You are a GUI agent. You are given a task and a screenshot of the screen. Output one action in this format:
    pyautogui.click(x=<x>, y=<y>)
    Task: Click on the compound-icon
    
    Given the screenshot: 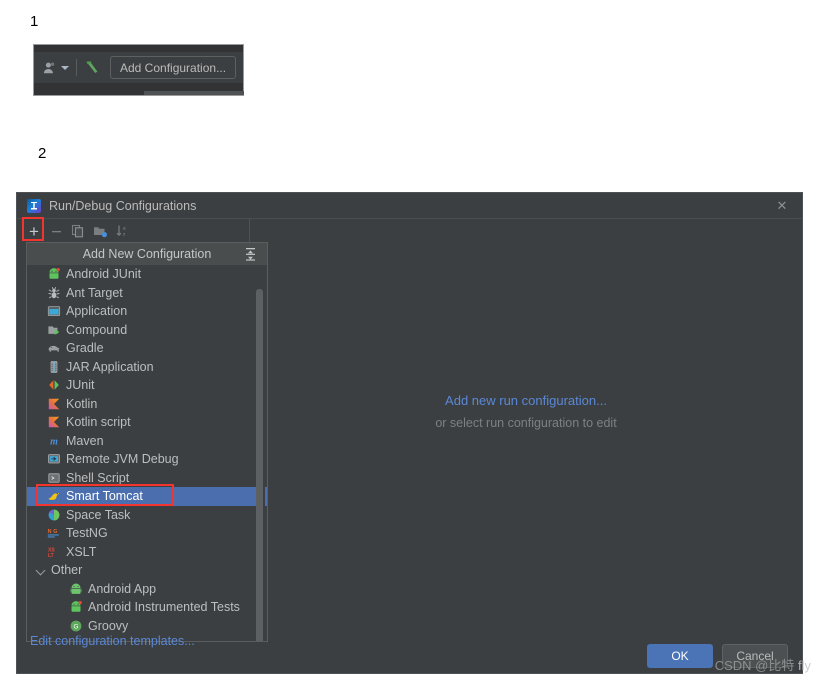 What is the action you would take?
    pyautogui.click(x=54, y=330)
    